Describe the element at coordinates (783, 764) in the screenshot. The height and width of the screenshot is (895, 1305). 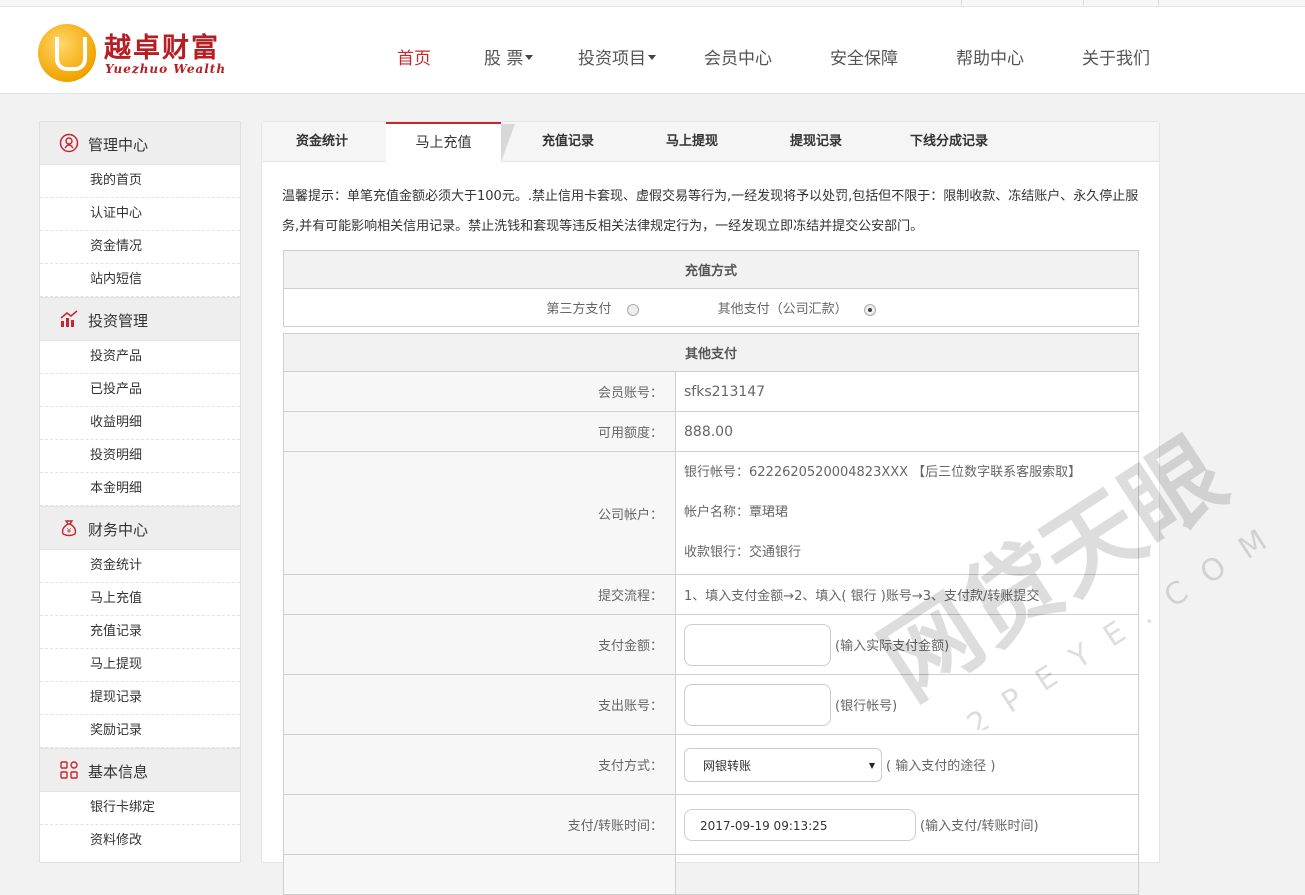
I see `payment-method-select: 网银转账` at that location.